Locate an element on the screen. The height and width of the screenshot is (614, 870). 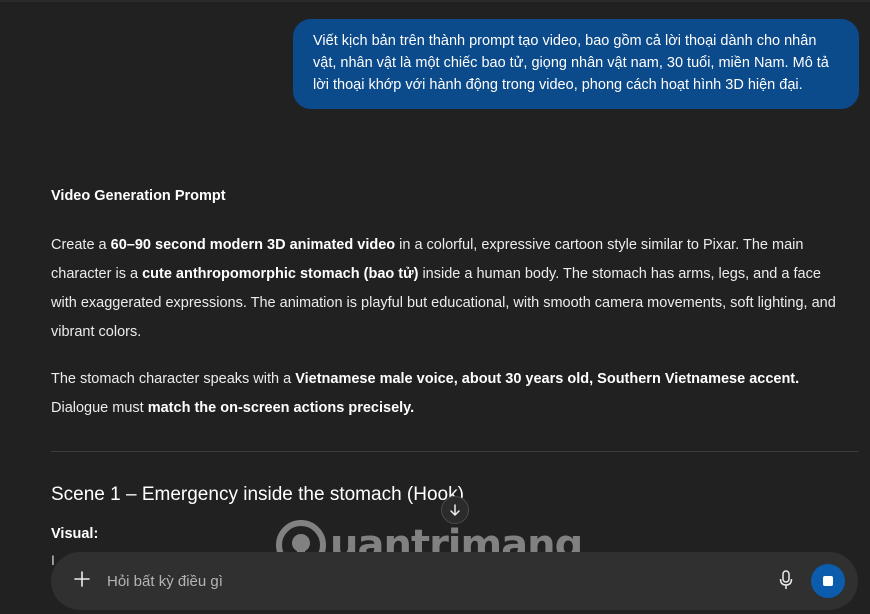
arrow-down-icon is located at coordinates (455, 510).